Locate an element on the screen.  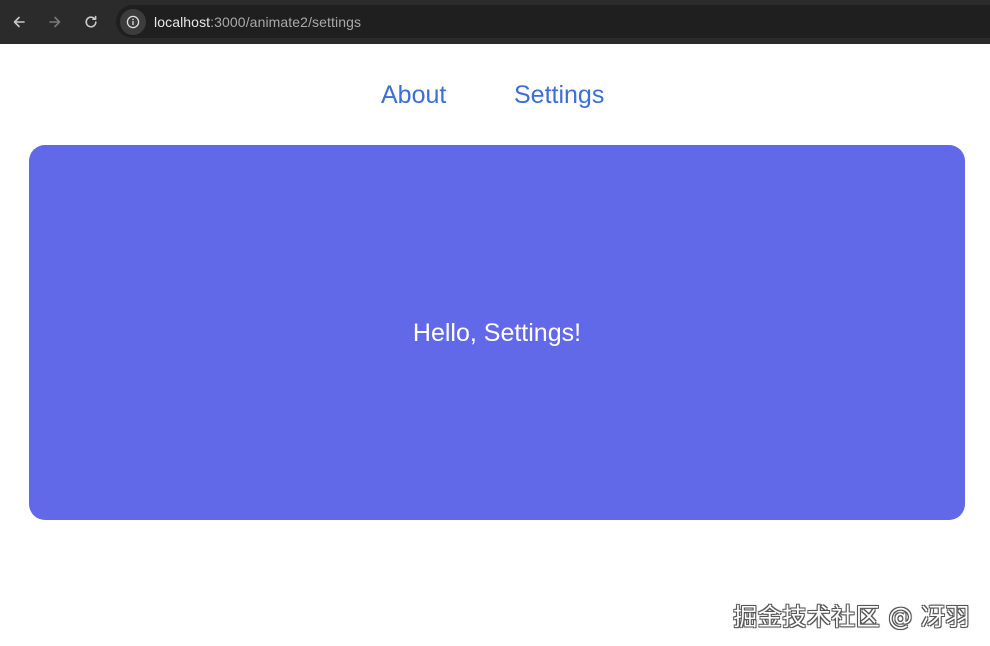
watermark: 掘金技术社区 @ 冴羽 is located at coordinates (851, 617).